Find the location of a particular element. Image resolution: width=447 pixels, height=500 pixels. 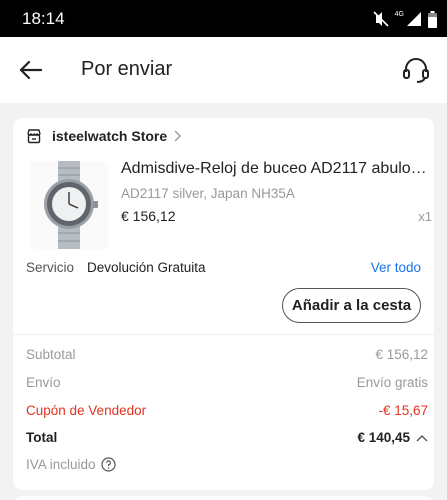

arrow-left-icon is located at coordinates (31, 70).